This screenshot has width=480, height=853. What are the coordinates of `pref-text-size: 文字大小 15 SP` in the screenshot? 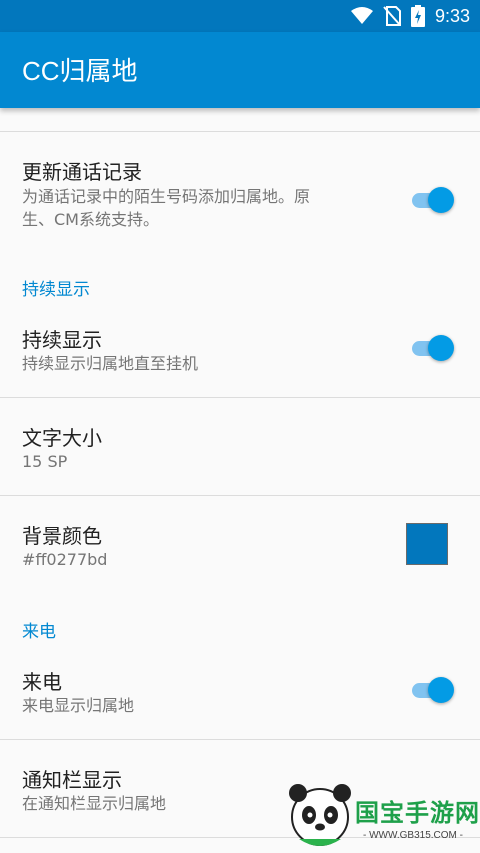 It's located at (240, 446).